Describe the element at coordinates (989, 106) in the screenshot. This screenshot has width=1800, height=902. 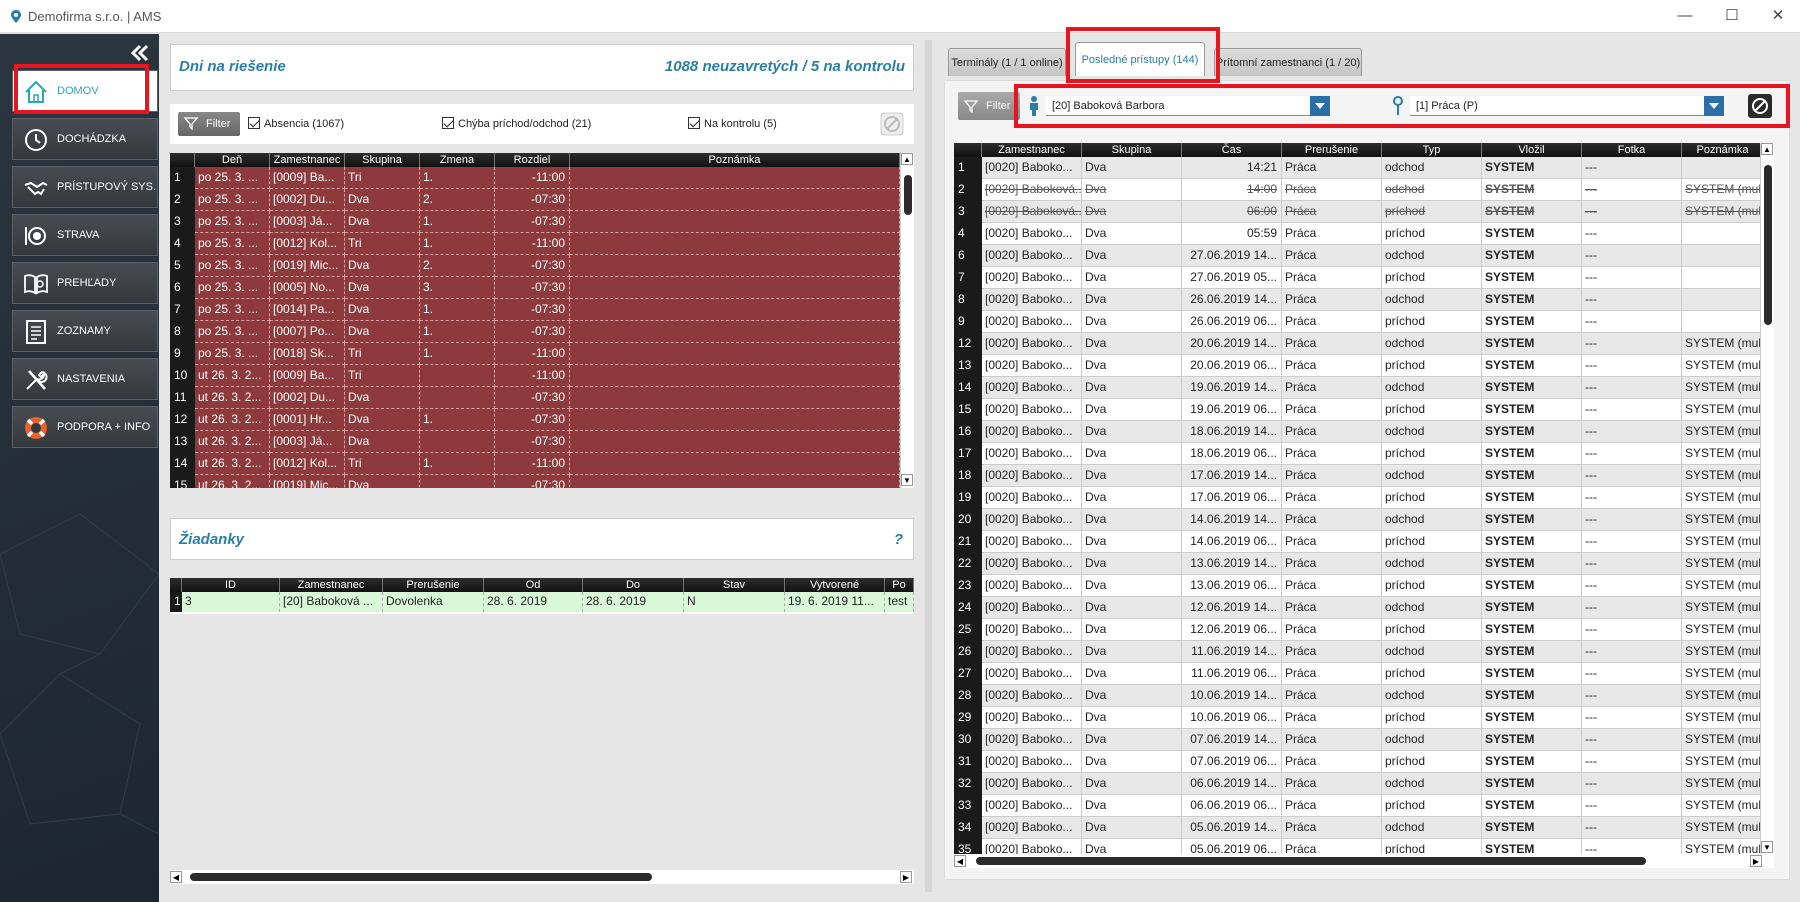
I see `access-filter-button: Filter` at that location.